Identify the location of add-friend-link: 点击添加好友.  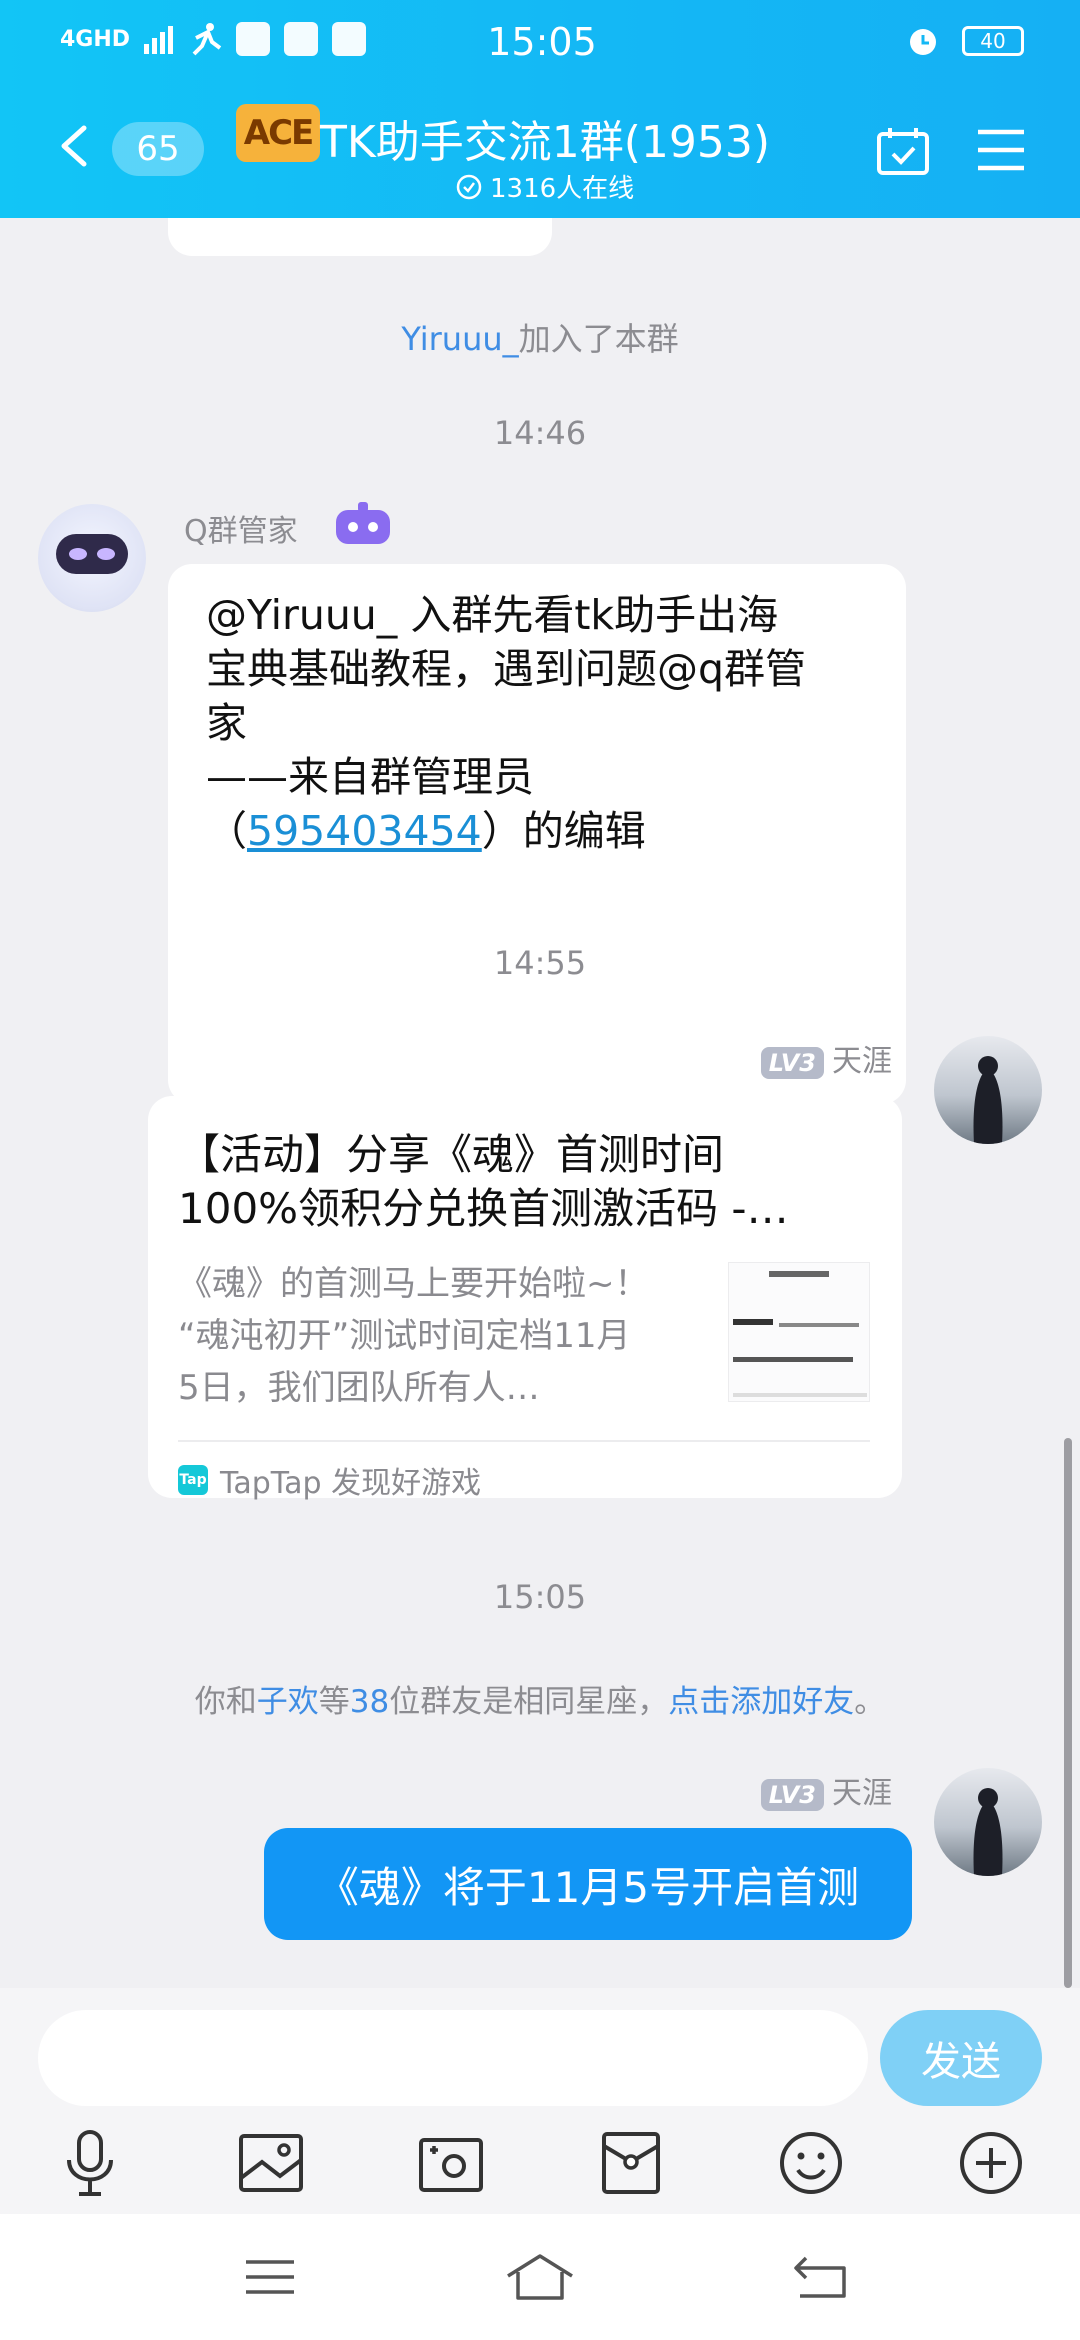
(761, 1702).